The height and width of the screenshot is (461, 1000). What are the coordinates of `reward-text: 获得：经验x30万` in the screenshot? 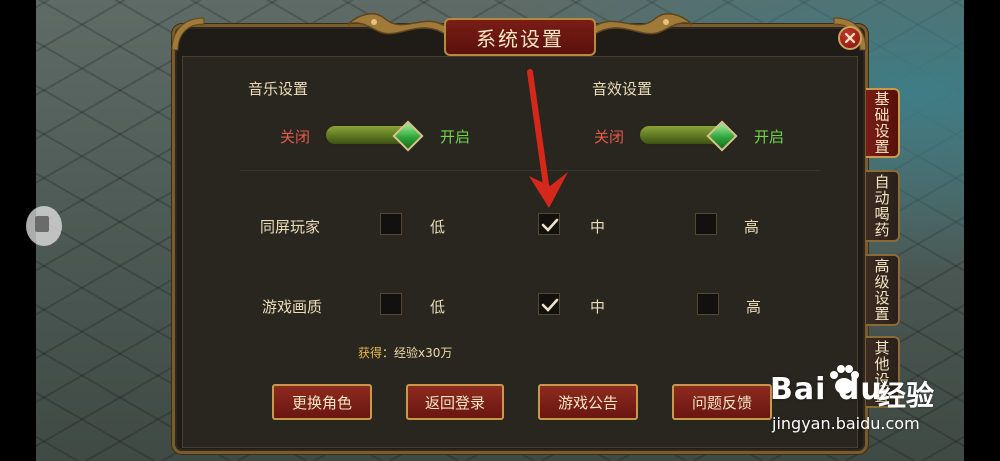 It's located at (405, 352).